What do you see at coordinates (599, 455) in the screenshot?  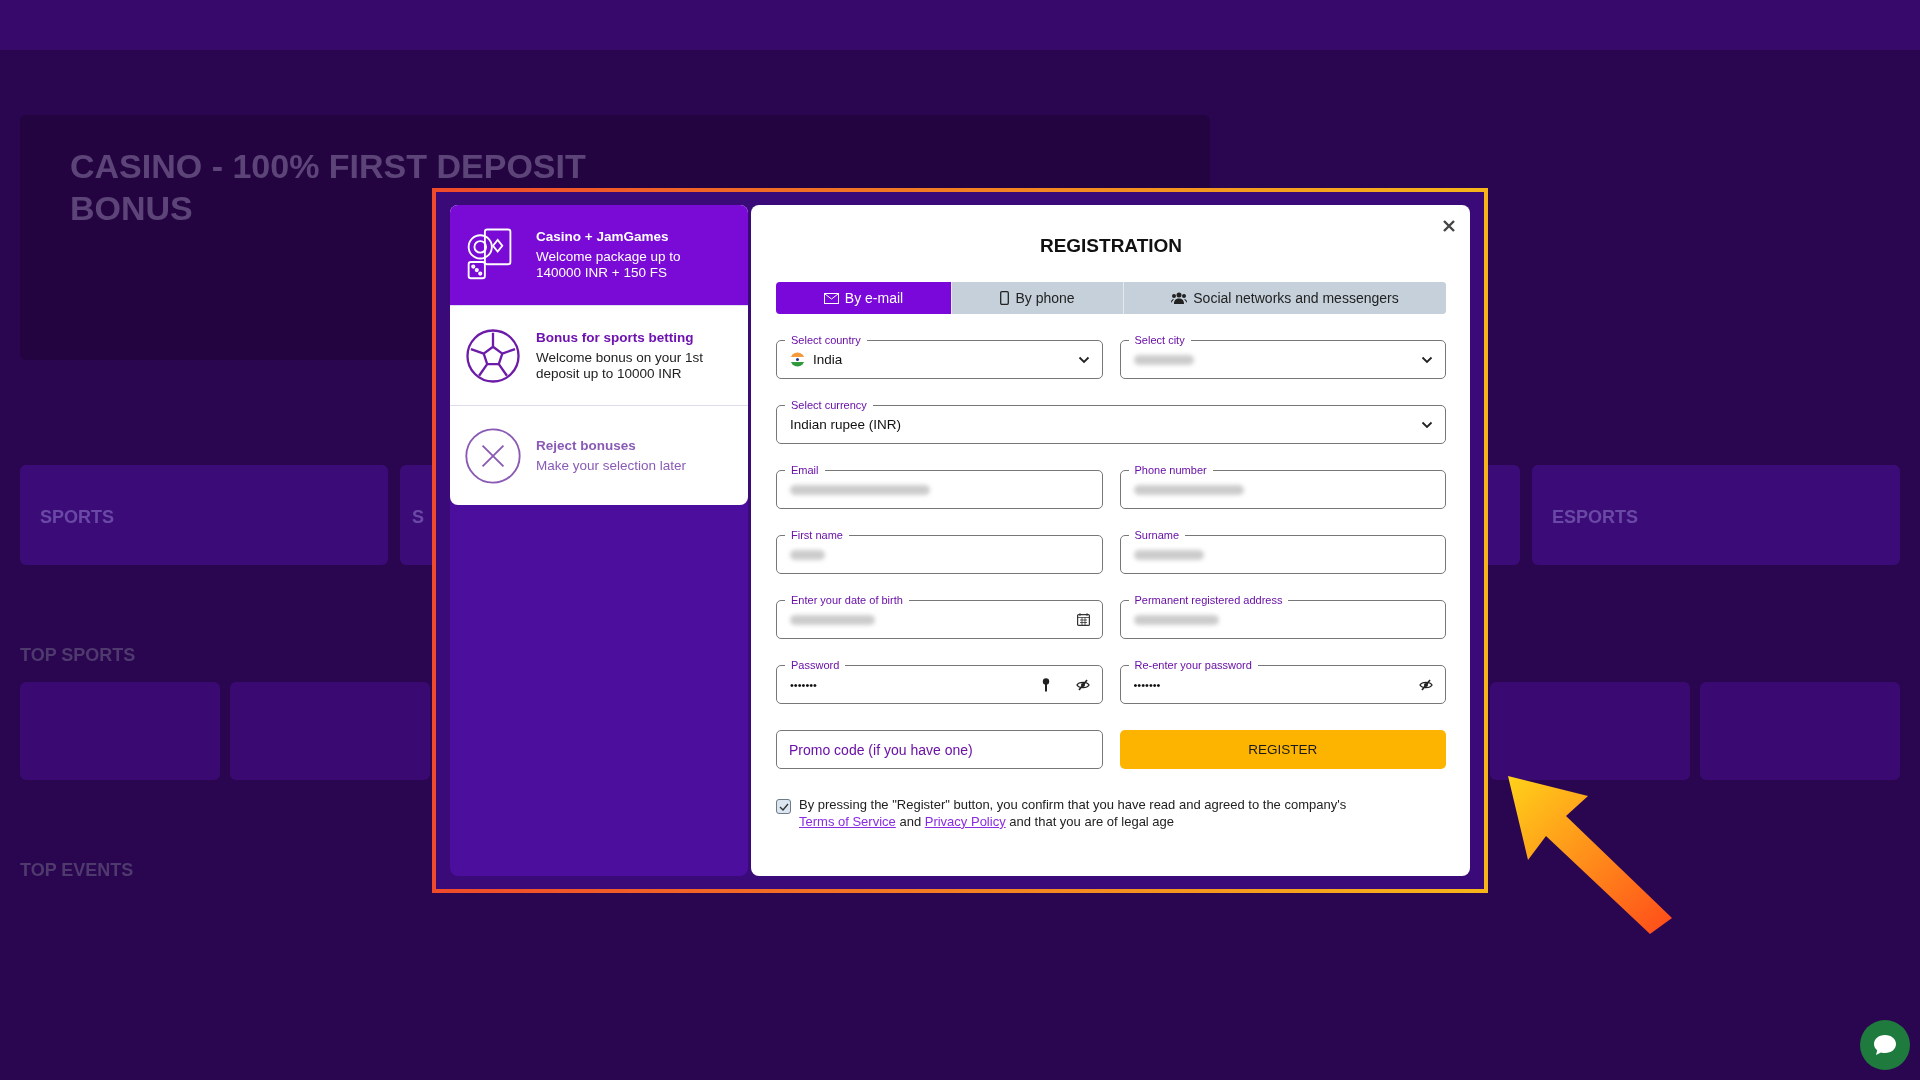 I see `bonus-option: Reject bonuses Make your selection later` at bounding box center [599, 455].